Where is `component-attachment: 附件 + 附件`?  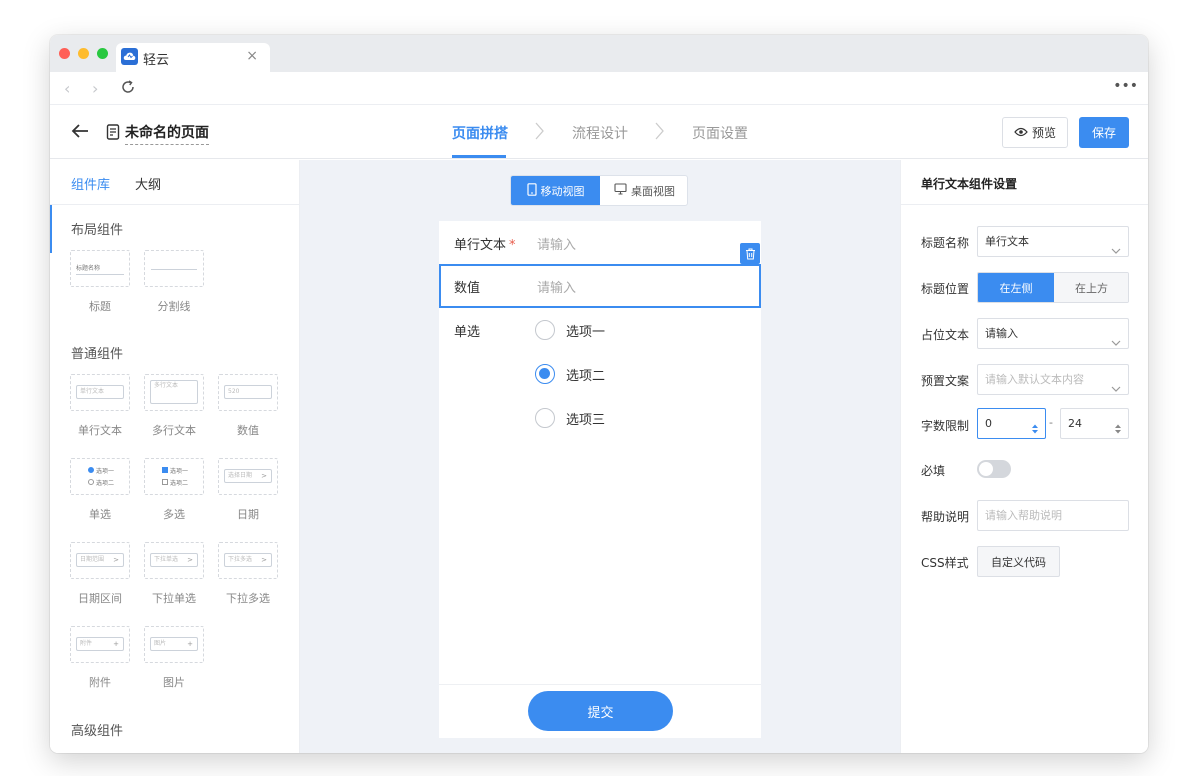 component-attachment: 附件 + 附件 is located at coordinates (100, 658).